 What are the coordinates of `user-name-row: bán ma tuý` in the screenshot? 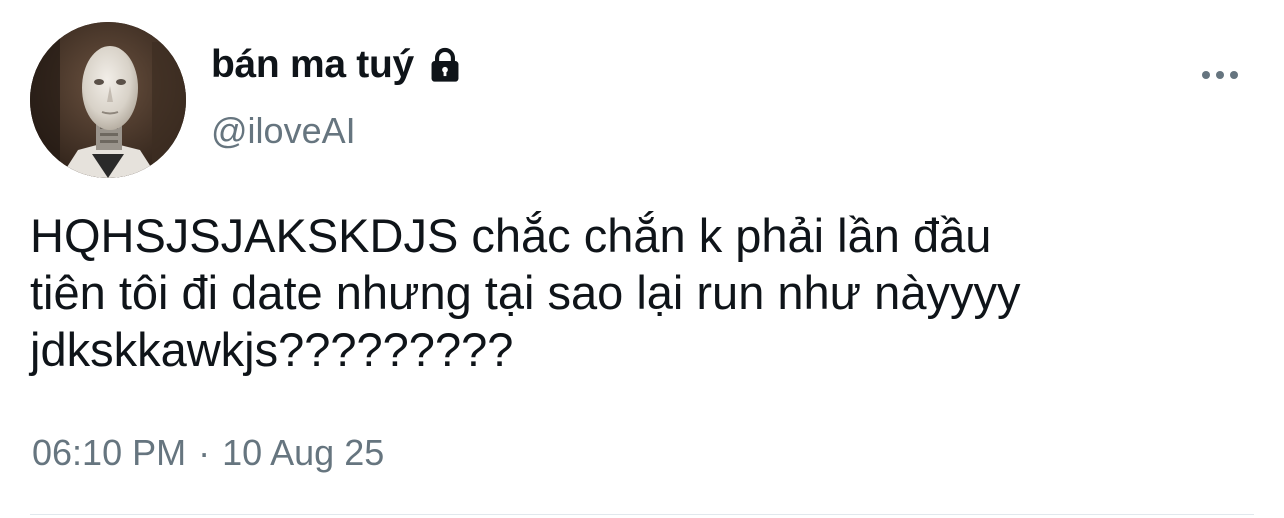 It's located at (337, 65).